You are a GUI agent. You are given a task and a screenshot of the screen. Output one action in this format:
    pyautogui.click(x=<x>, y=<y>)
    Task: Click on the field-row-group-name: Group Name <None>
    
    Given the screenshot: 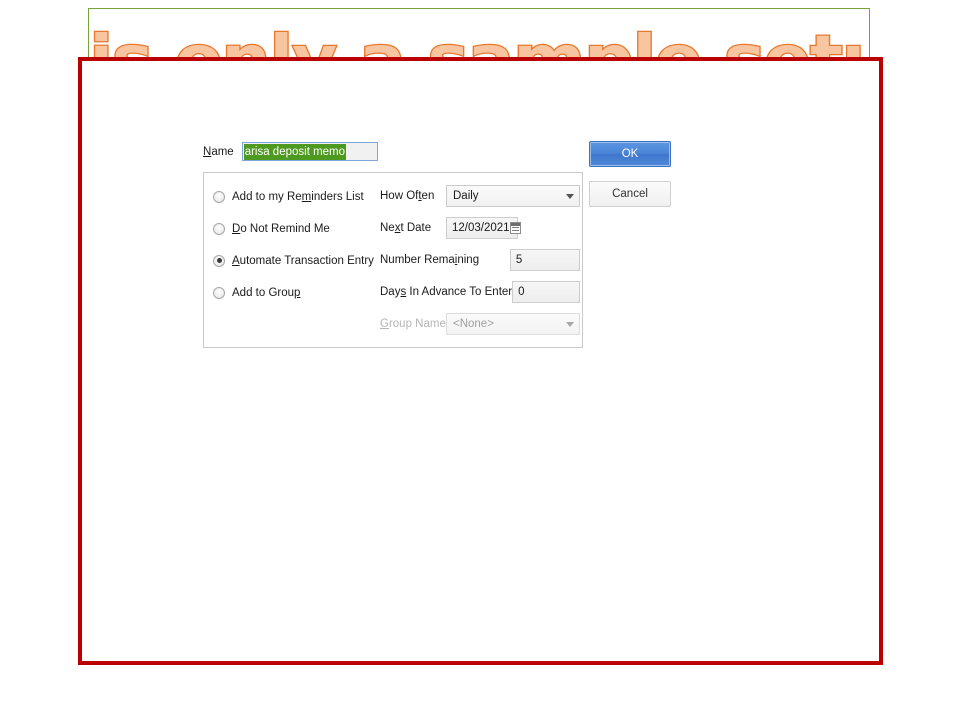 What is the action you would take?
    pyautogui.click(x=480, y=324)
    